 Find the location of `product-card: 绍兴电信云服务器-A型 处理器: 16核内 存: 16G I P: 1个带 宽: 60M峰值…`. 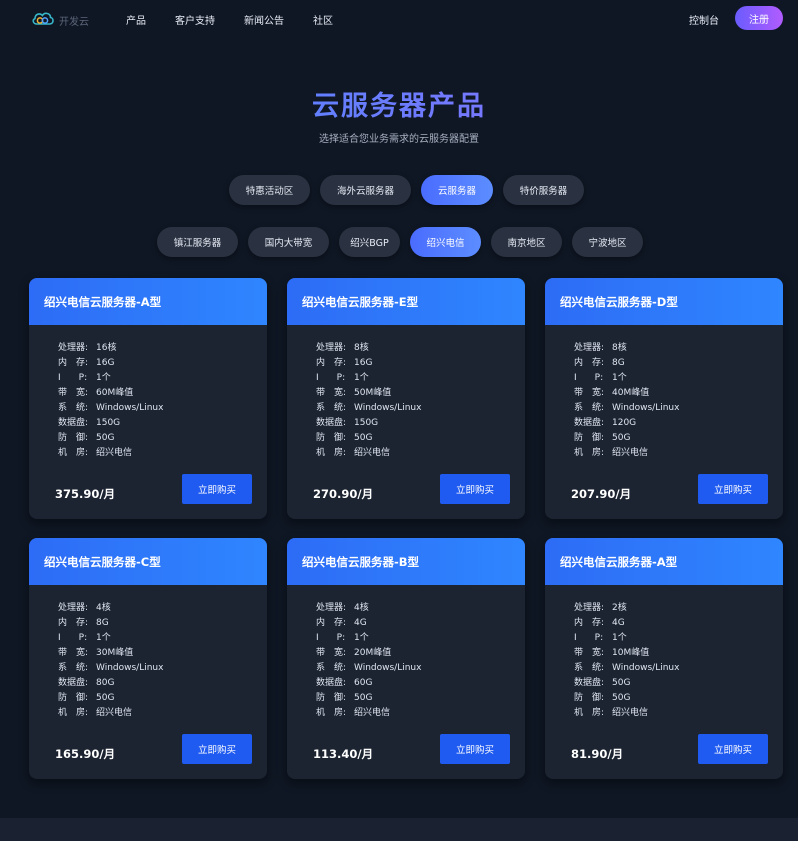

product-card: 绍兴电信云服务器-A型 处理器: 16核内 存: 16G I P: 1个带 宽: 60M峰值… is located at coordinates (148, 398).